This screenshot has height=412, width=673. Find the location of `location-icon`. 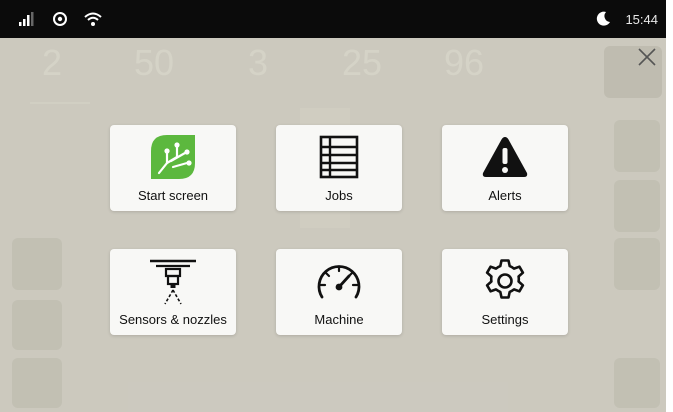

location-icon is located at coordinates (60, 21).